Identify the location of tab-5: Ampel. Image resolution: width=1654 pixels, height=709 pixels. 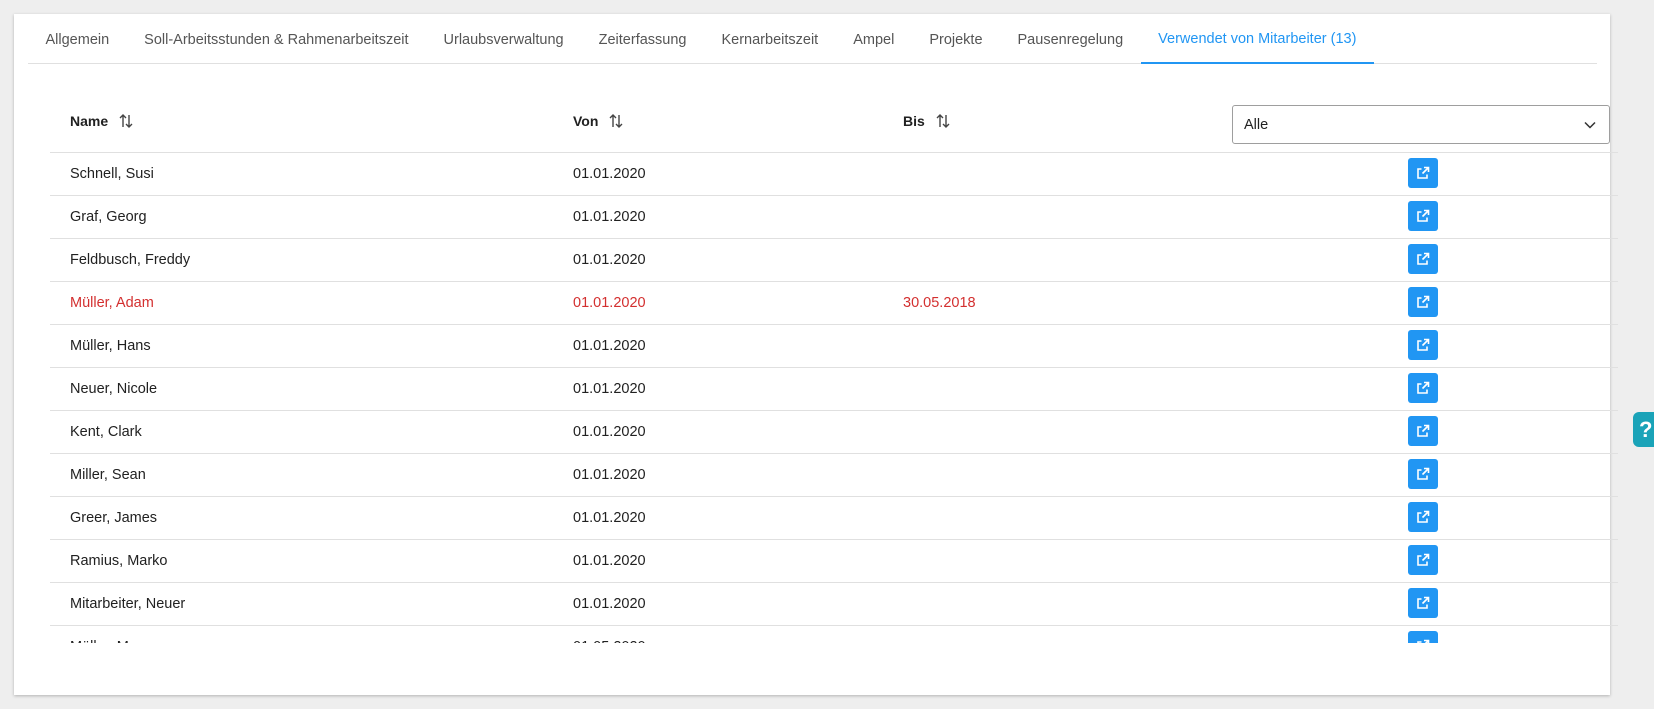
(874, 39).